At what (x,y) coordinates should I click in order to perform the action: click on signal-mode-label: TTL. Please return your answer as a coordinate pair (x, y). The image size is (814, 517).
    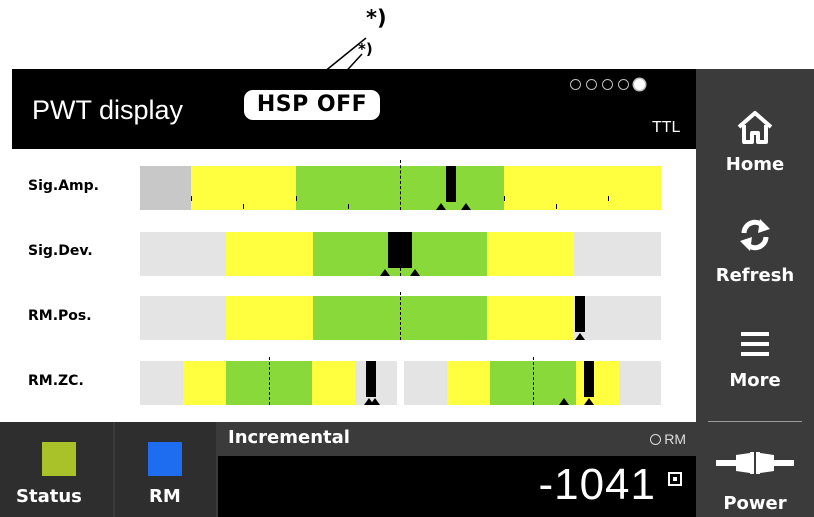
    Looking at the image, I should click on (666, 127).